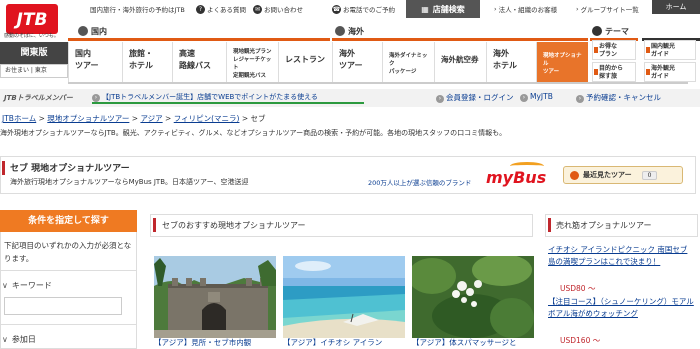 The height and width of the screenshot is (349, 700). Describe the element at coordinates (357, 62) in the screenshot. I see `nav-overseas-tour: 海外 ツアー` at that location.